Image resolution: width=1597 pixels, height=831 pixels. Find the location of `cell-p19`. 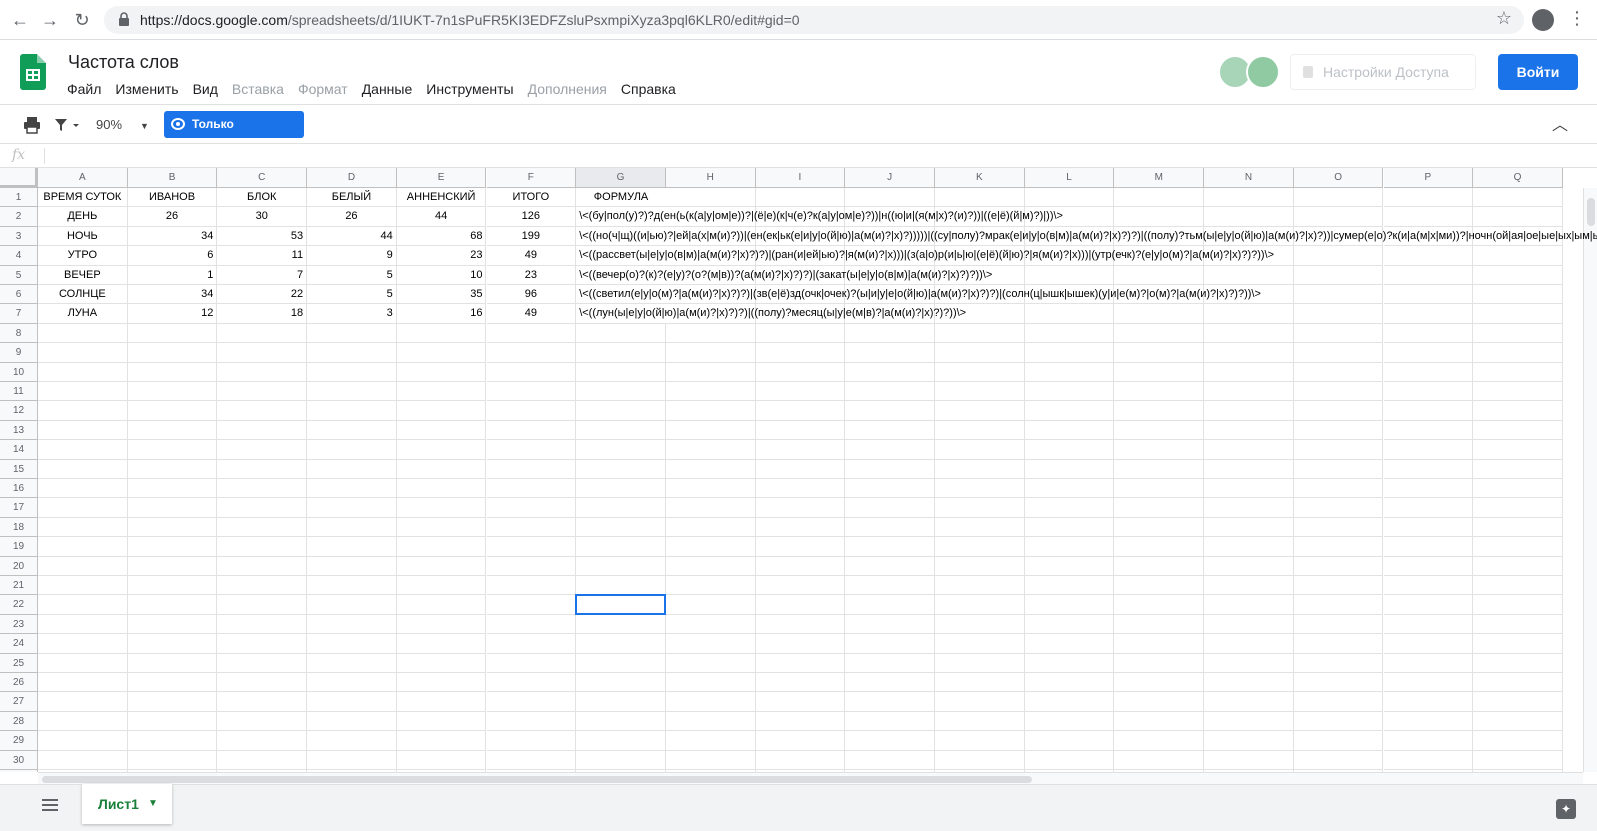

cell-p19 is located at coordinates (1428, 547).